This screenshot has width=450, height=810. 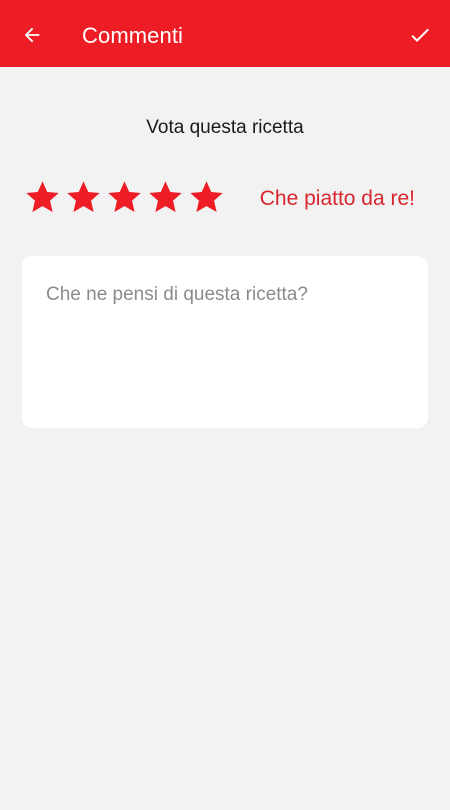 I want to click on app-bar: Commenti, so click(x=225, y=33).